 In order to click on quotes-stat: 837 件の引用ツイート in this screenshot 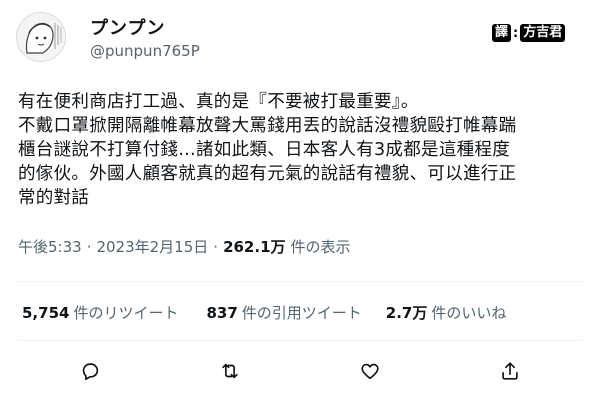, I will do `click(283, 312)`.